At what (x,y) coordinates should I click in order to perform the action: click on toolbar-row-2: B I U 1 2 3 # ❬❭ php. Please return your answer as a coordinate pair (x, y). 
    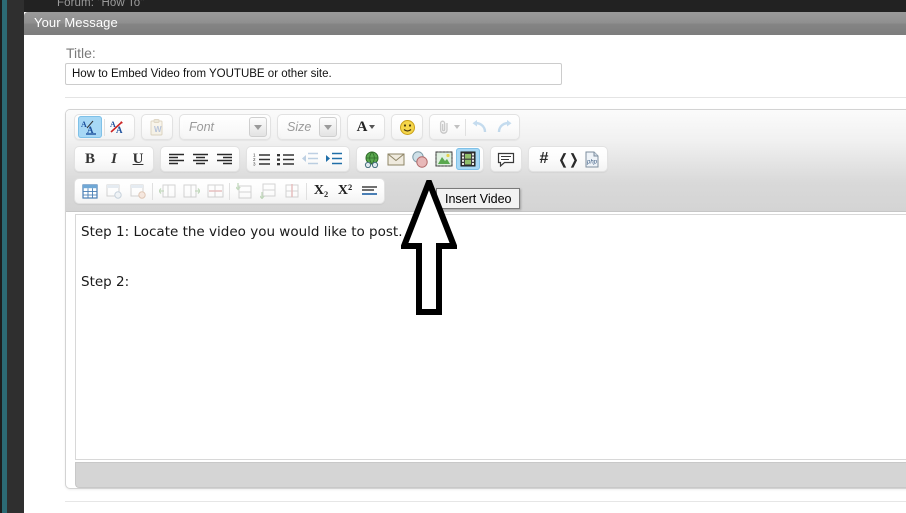
    Looking at the image, I should click on (341, 159).